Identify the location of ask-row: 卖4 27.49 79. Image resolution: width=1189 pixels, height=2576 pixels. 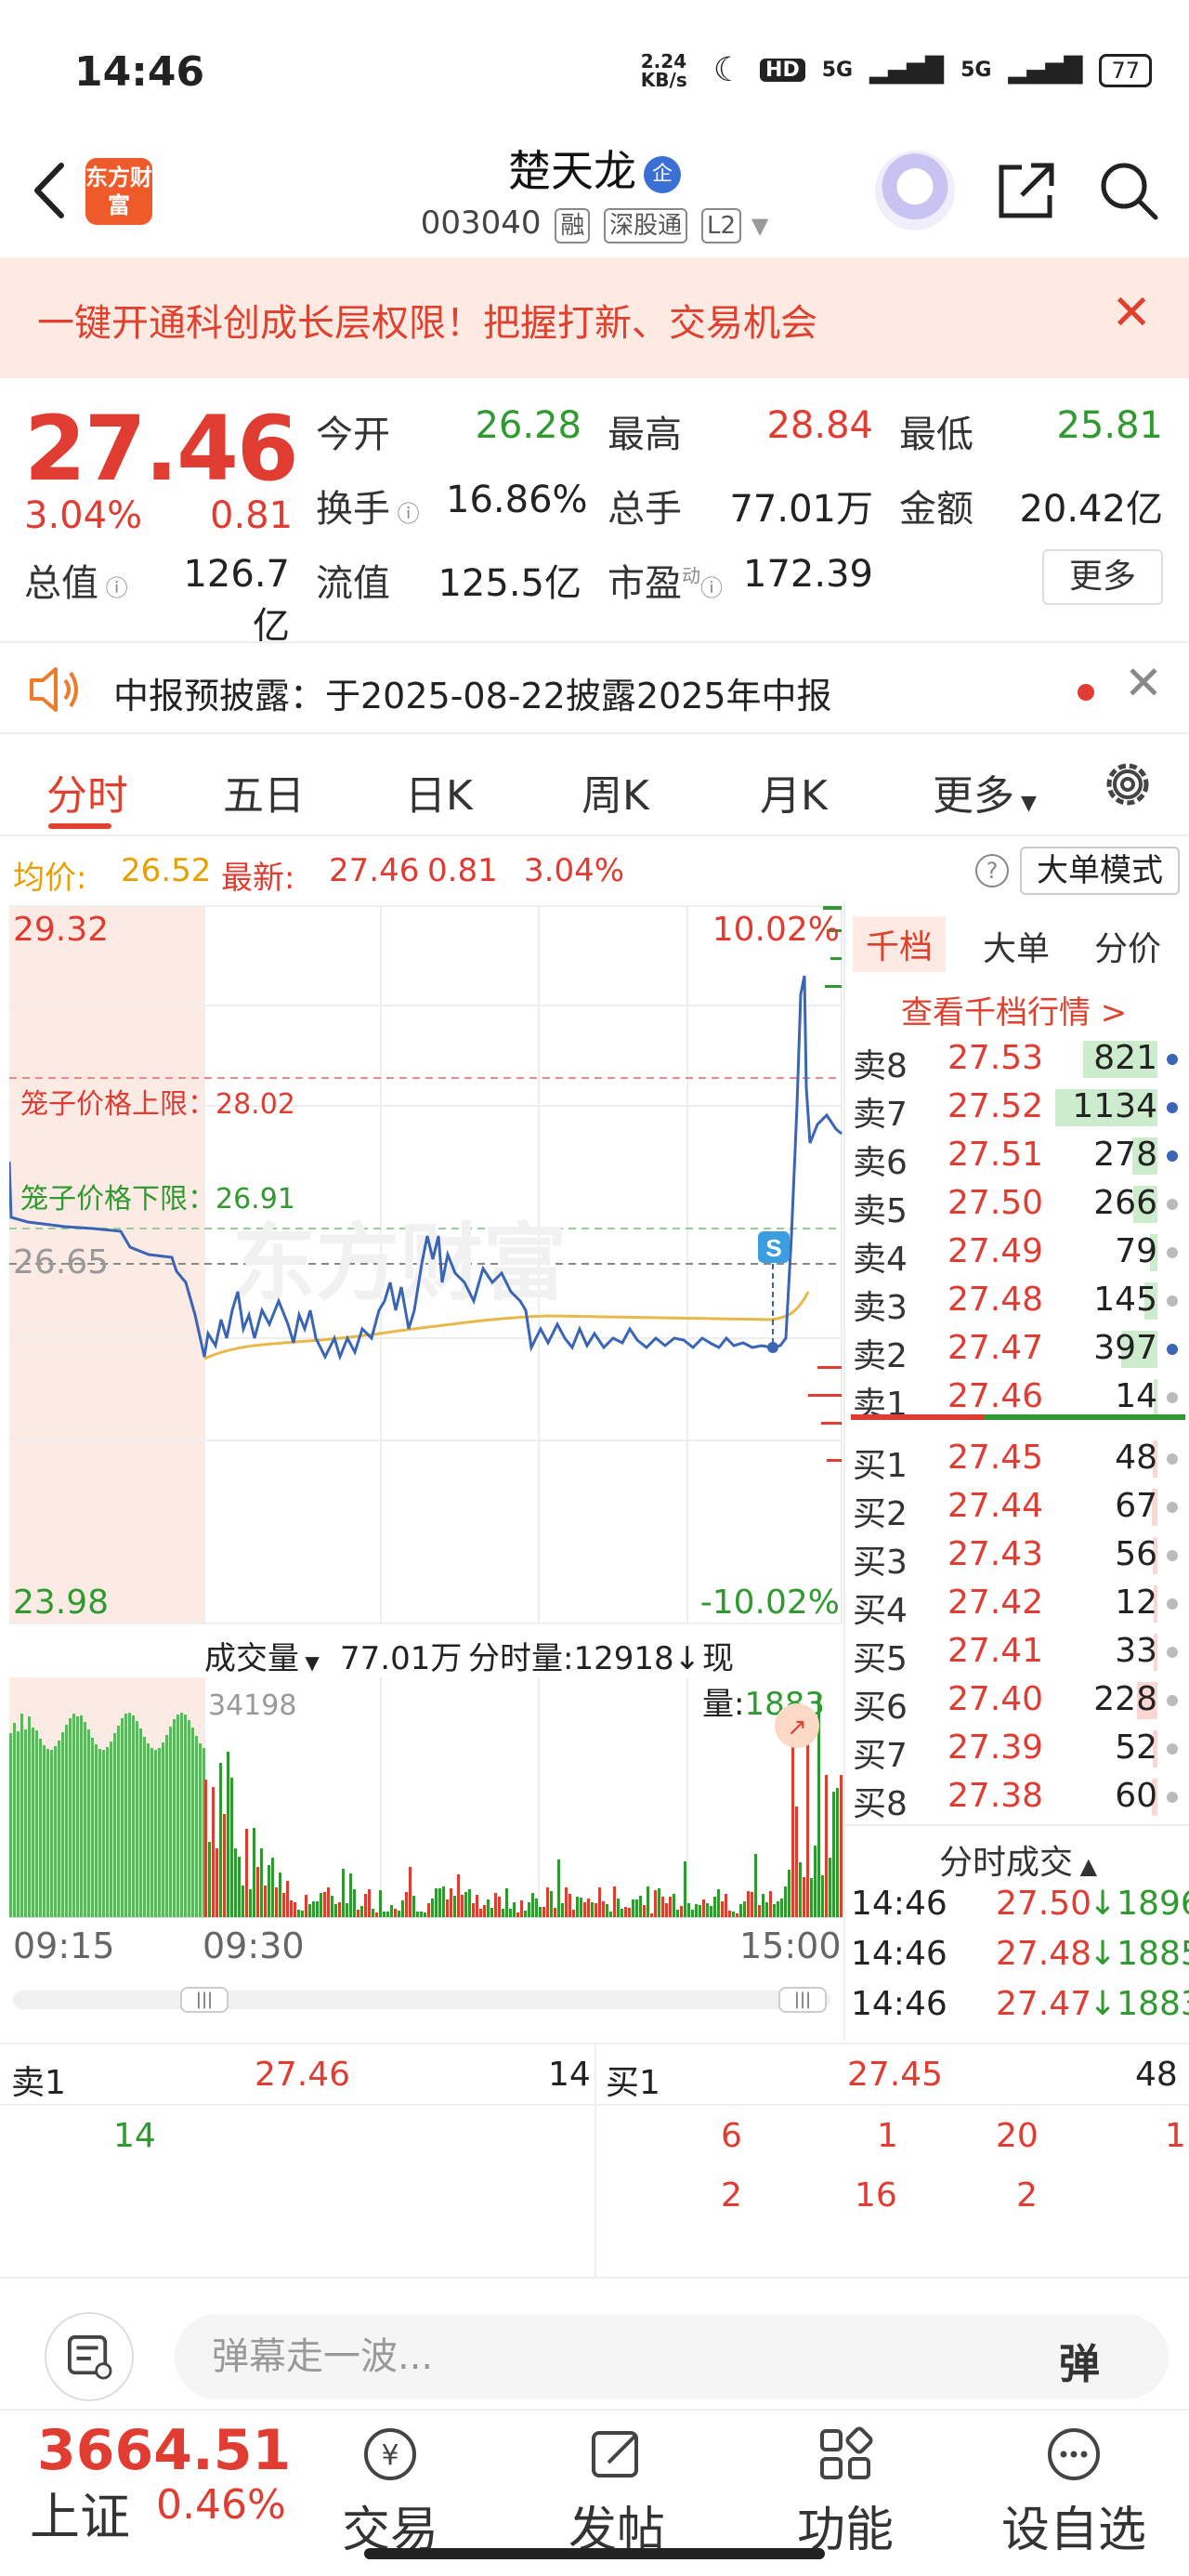
(1017, 1253).